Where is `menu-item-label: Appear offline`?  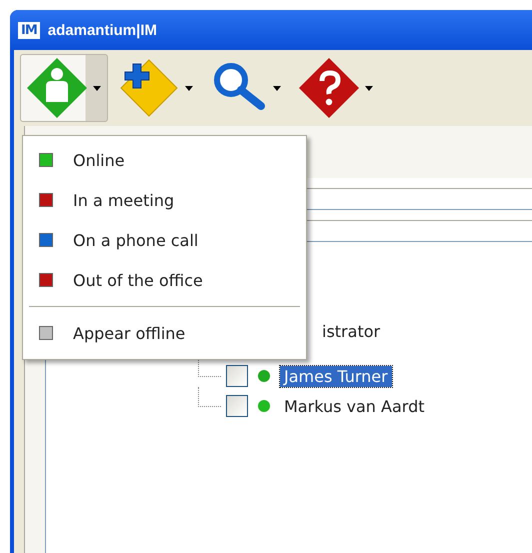 menu-item-label: Appear offline is located at coordinates (129, 333).